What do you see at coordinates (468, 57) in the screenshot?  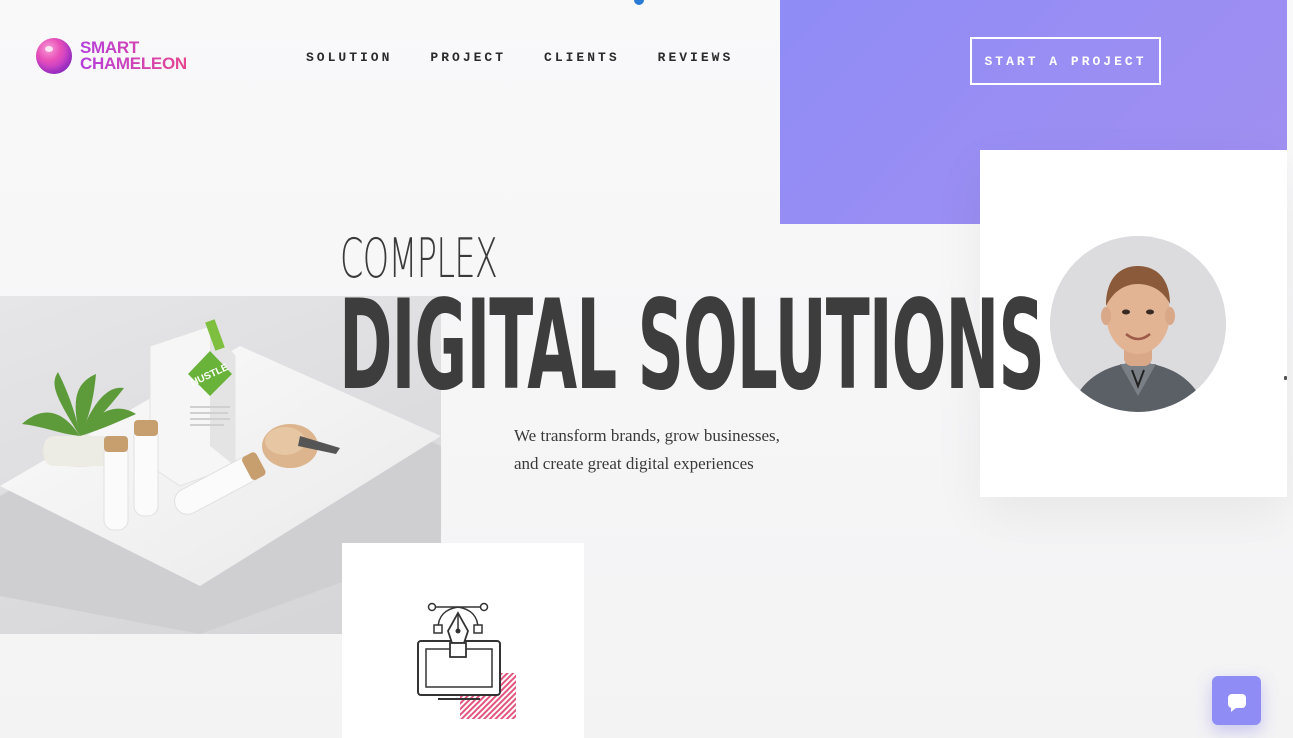 I see `nav-item-project: PROJECT` at bounding box center [468, 57].